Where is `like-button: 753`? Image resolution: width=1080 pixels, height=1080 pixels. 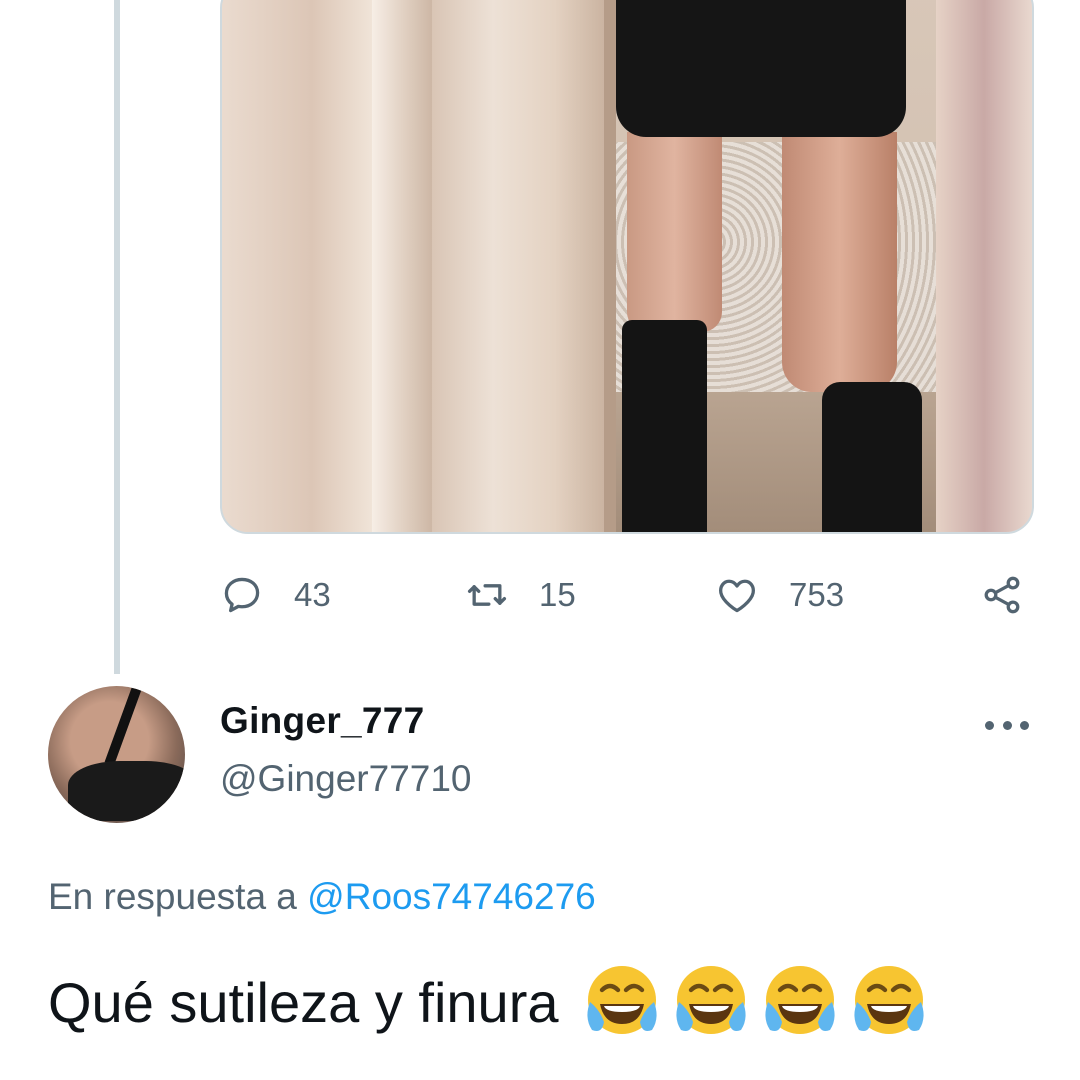
like-button: 753 is located at coordinates (779, 595).